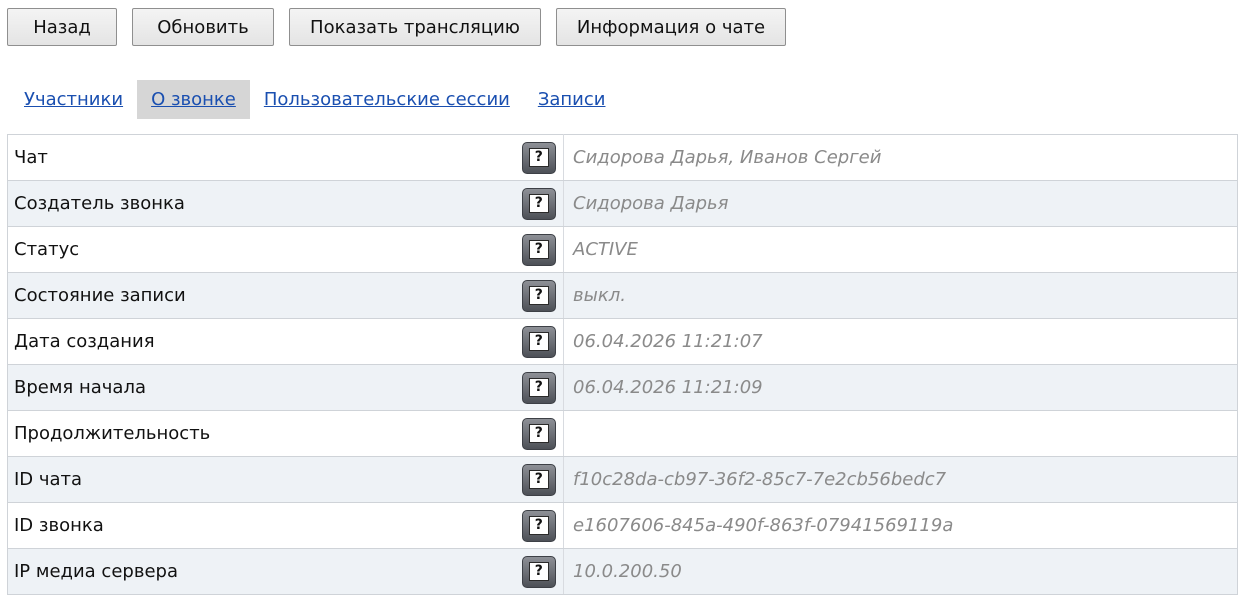  What do you see at coordinates (900, 571) in the screenshot?
I see `row-value: 10.0.200.50` at bounding box center [900, 571].